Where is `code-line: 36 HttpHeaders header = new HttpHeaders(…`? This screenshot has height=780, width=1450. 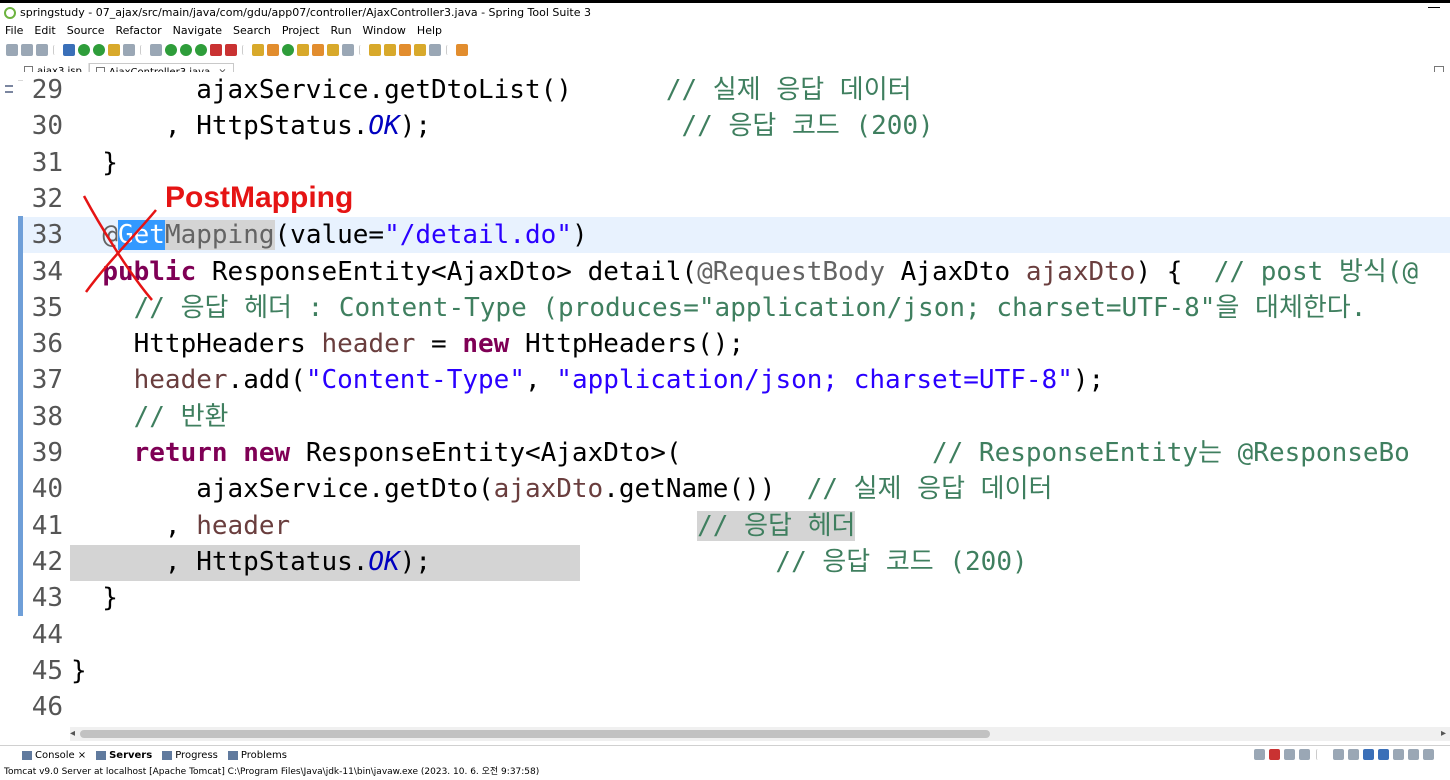
code-line: 36 HttpHeaders header = new HttpHeaders(… is located at coordinates (736, 344).